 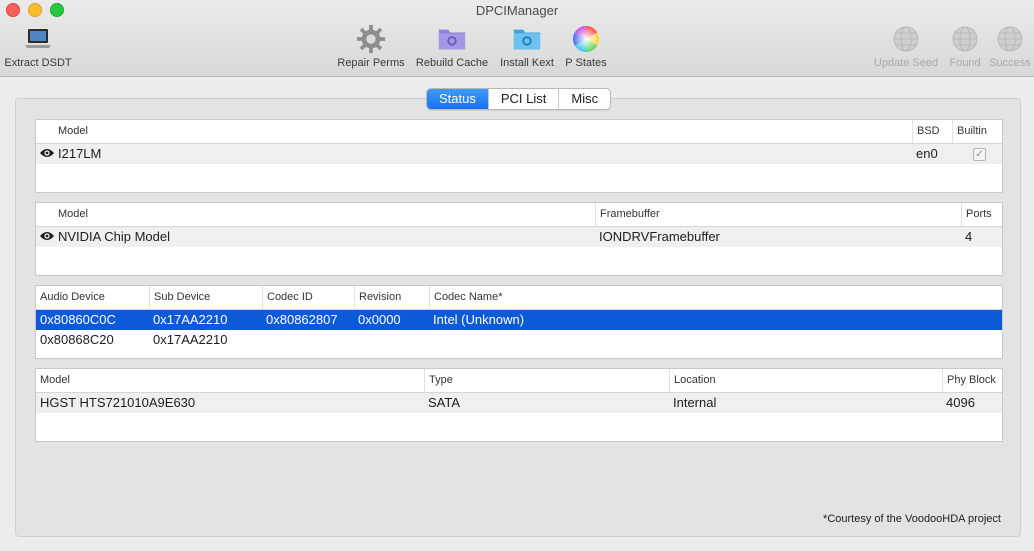 What do you see at coordinates (519, 340) in the screenshot?
I see `table-row: 0x80868C20 0x17AA2210` at bounding box center [519, 340].